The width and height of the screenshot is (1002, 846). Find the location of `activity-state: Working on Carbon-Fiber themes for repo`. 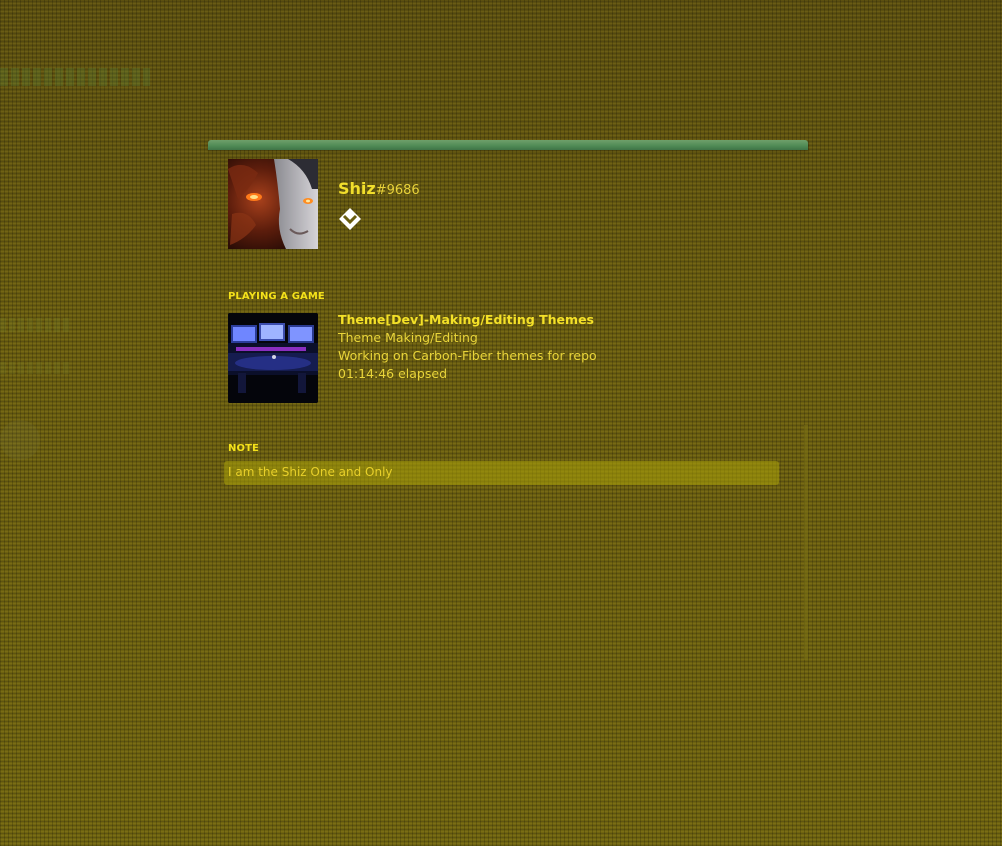

activity-state: Working on Carbon-Fiber themes for repo is located at coordinates (467, 355).